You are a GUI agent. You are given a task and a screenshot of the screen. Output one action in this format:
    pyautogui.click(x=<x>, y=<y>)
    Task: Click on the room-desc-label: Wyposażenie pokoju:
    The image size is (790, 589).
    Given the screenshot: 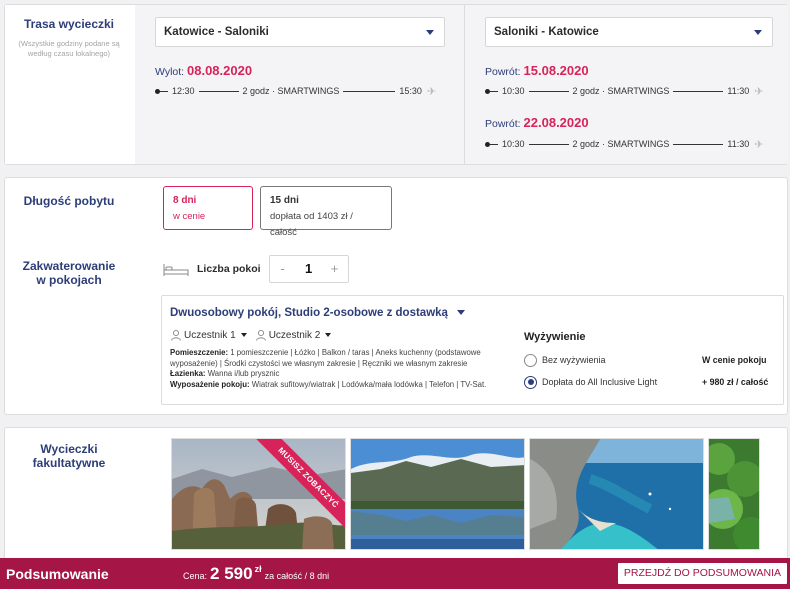 What is the action you would take?
    pyautogui.click(x=210, y=384)
    